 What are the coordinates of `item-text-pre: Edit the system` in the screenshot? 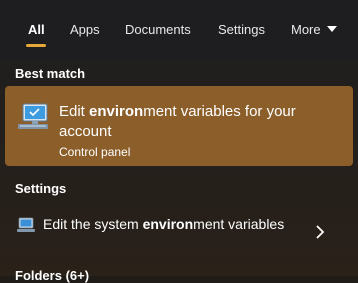 It's located at (93, 224).